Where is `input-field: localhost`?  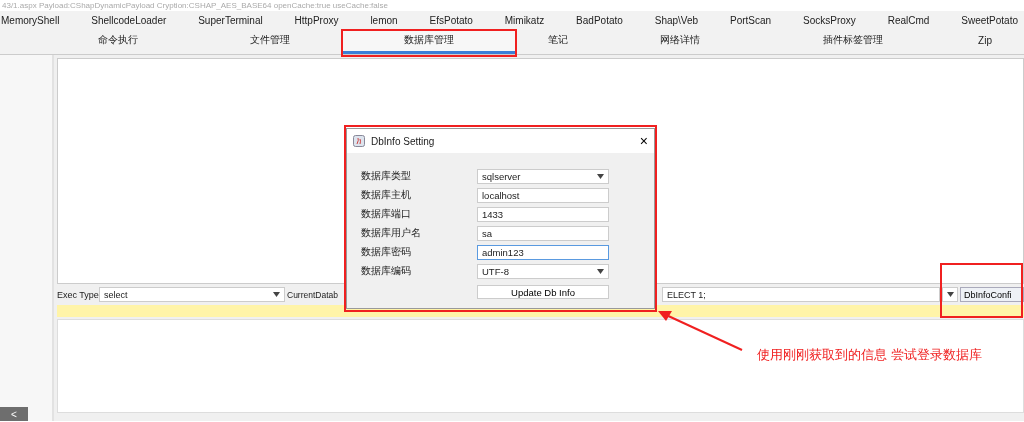 input-field: localhost is located at coordinates (543, 195).